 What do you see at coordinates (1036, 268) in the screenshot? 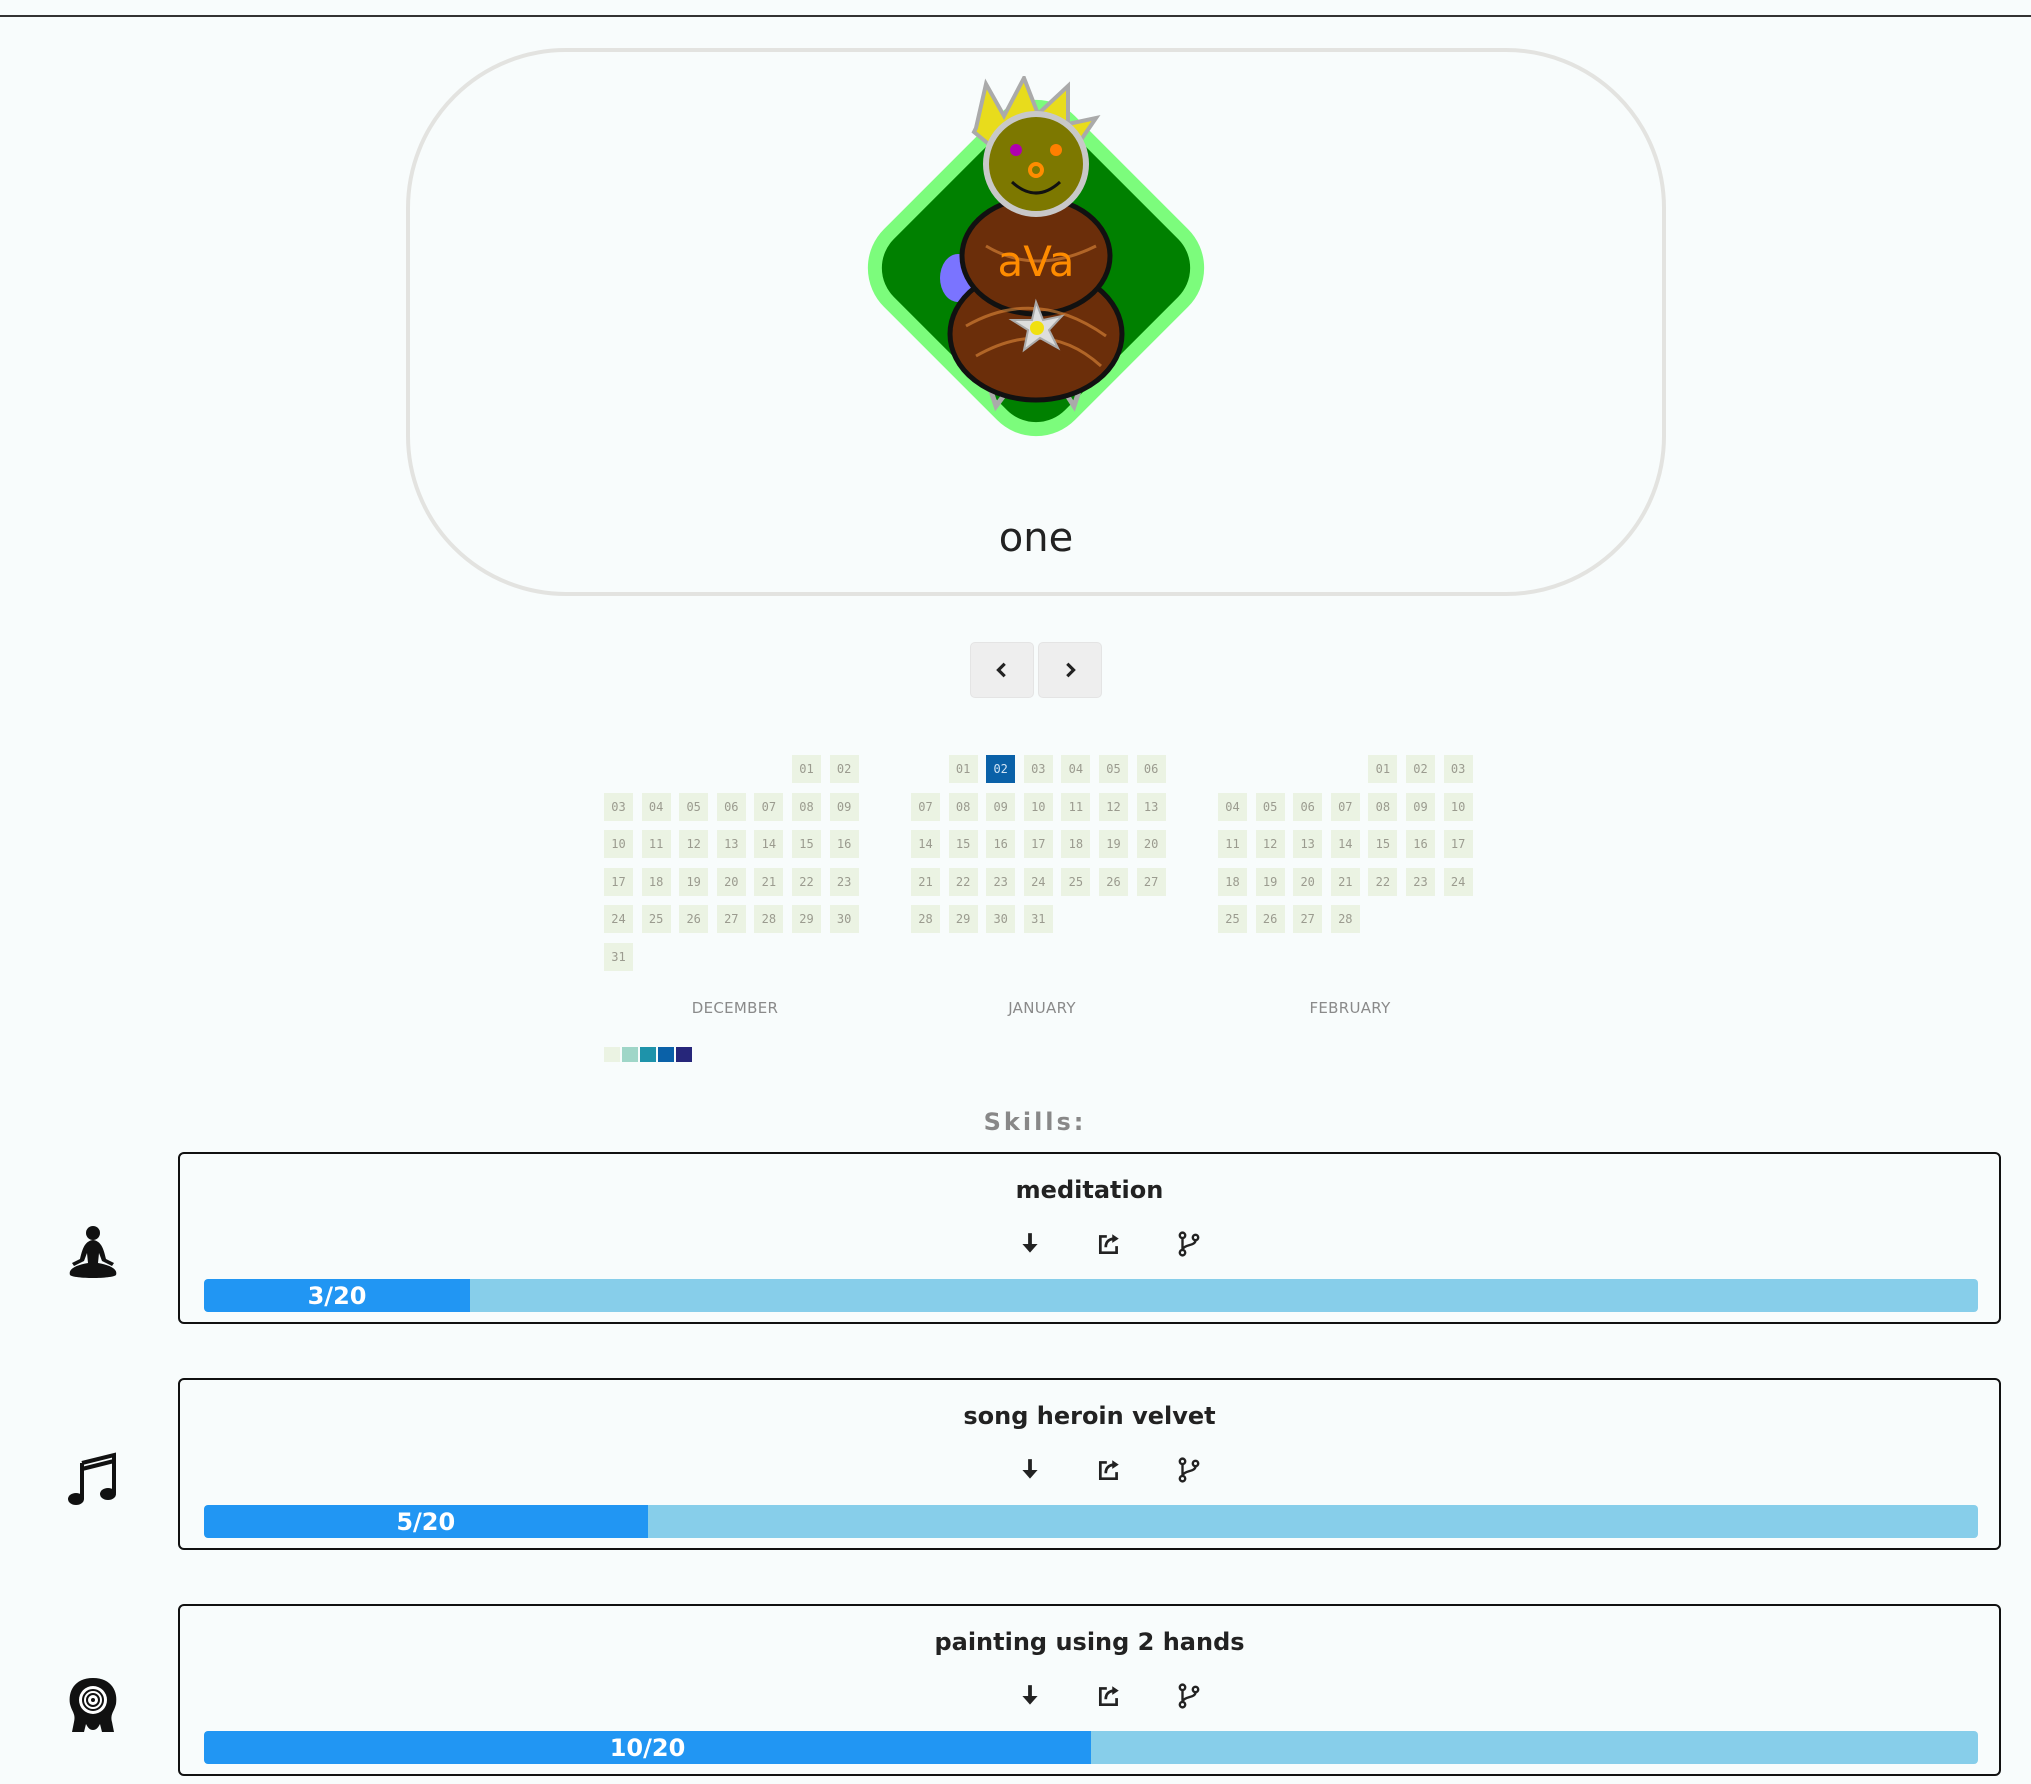
I see `avatar: aVa` at bounding box center [1036, 268].